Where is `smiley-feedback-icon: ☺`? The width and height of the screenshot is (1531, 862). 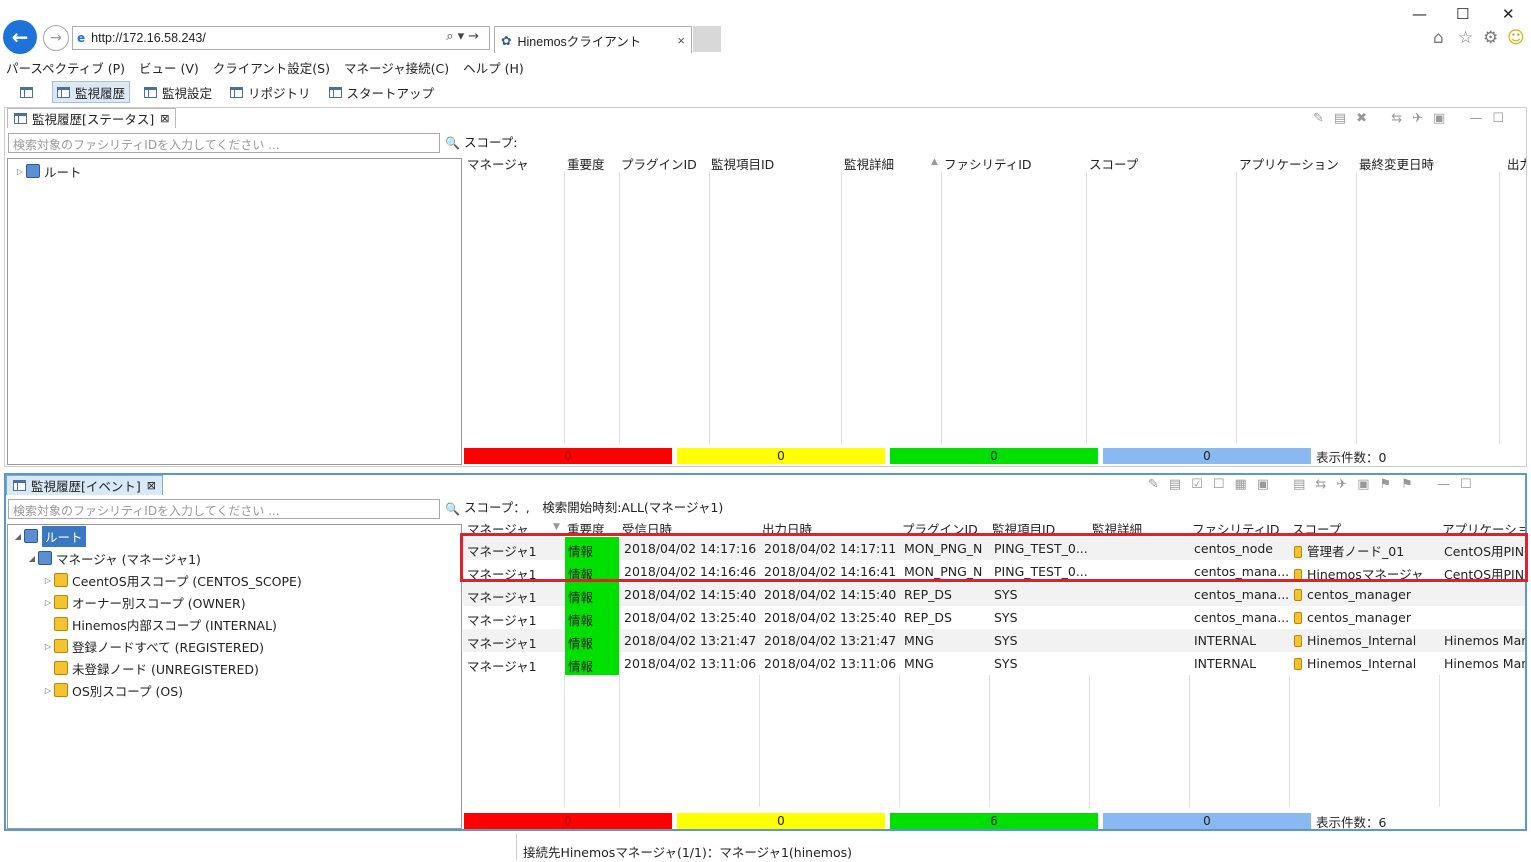
smiley-feedback-icon: ☺ is located at coordinates (1516, 38).